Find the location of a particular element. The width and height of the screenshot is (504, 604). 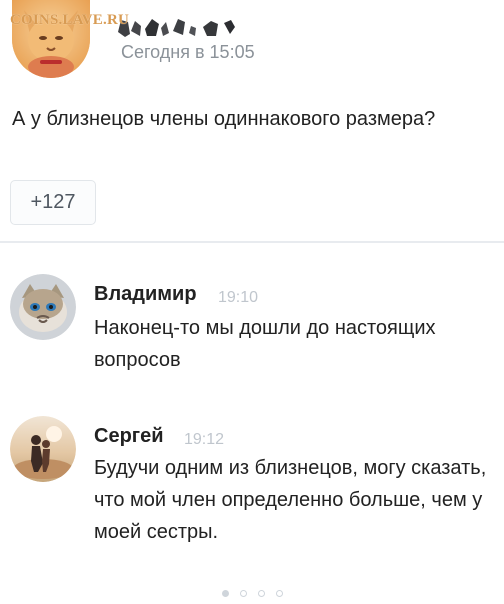

comment-timestamp: 19:12 is located at coordinates (204, 439).